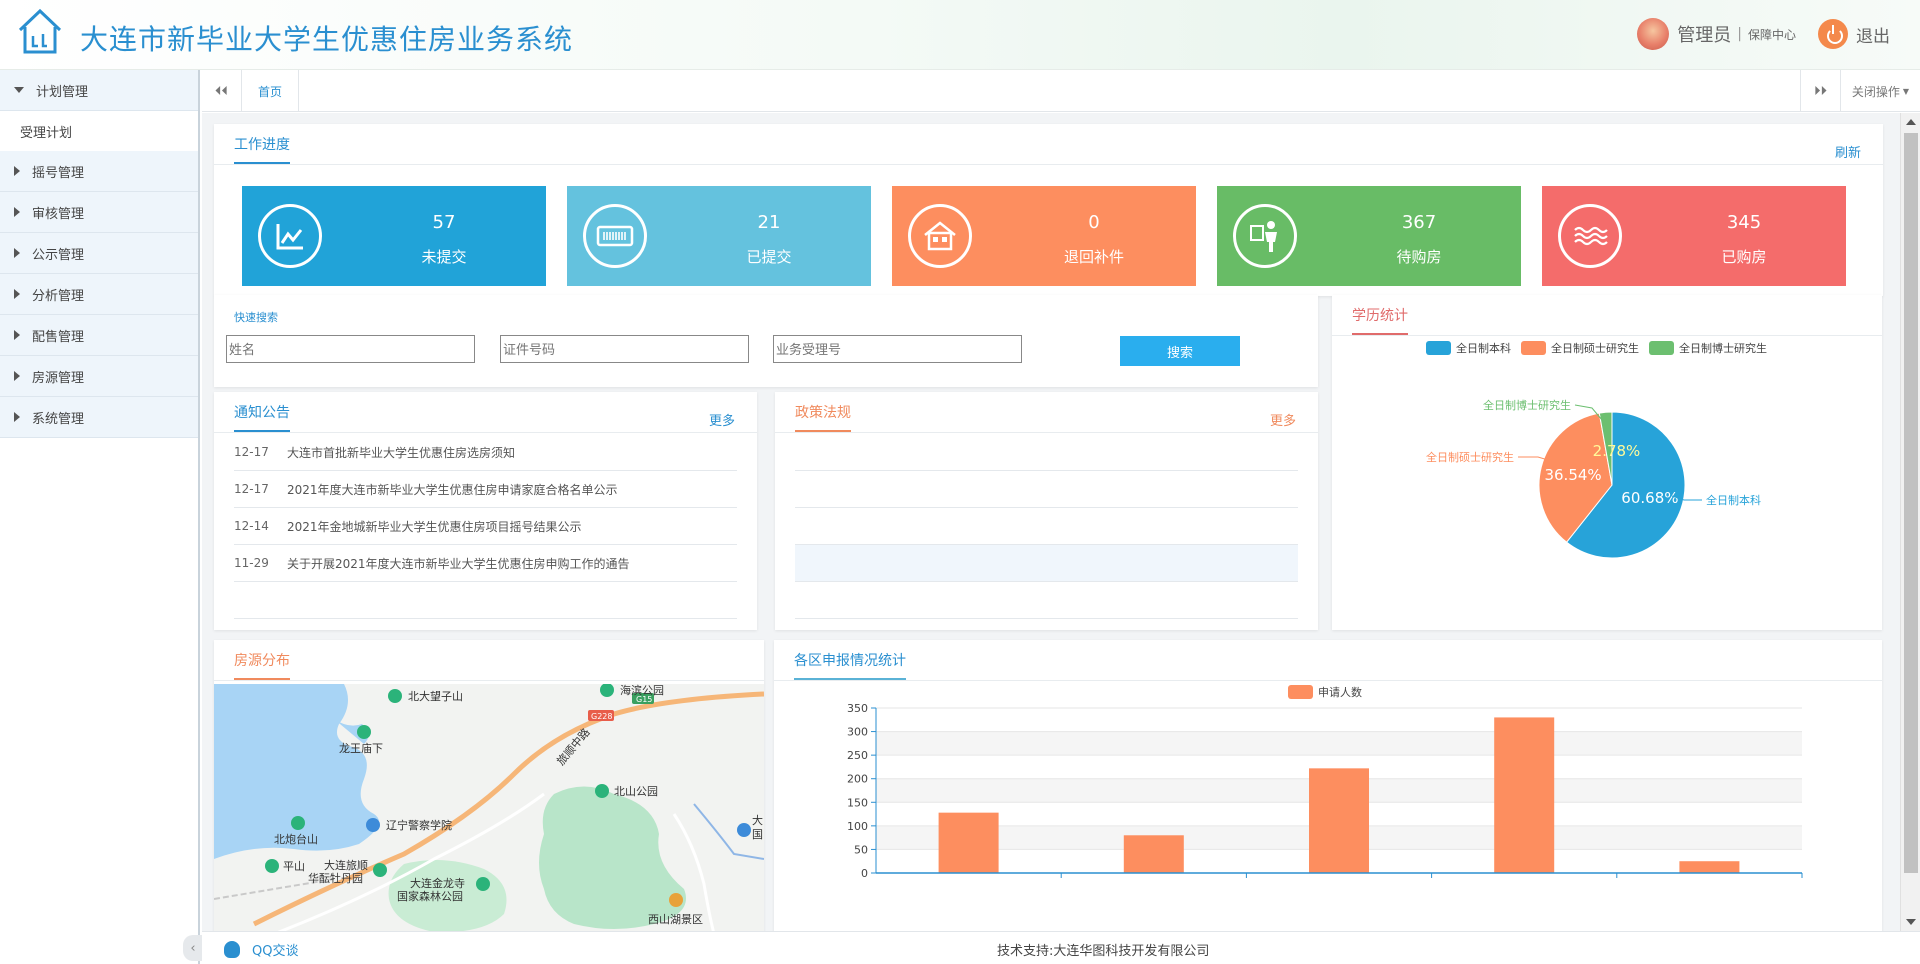  Describe the element at coordinates (271, 91) in the screenshot. I see `tab-home: 首页` at that location.